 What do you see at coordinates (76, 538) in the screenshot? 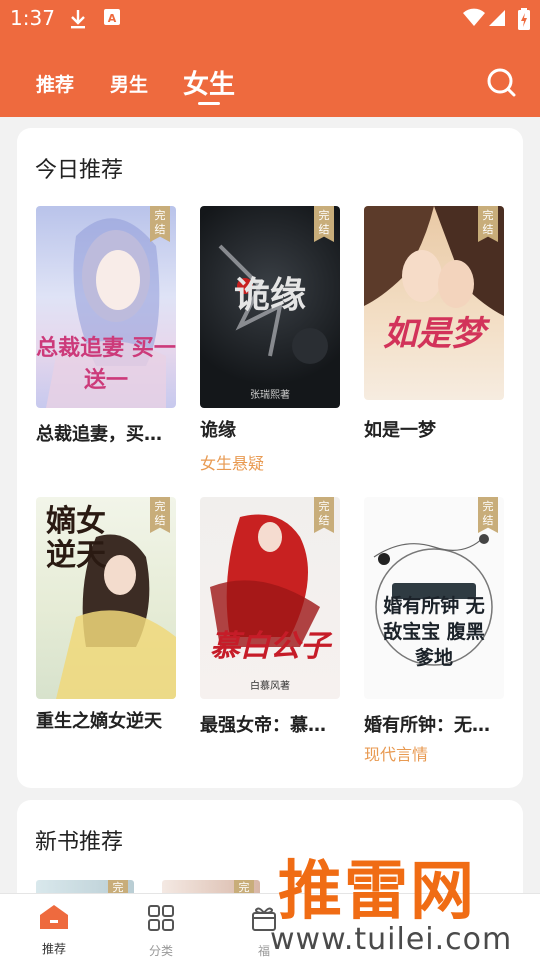
I see `cover-text: 嫡女逆天` at bounding box center [76, 538].